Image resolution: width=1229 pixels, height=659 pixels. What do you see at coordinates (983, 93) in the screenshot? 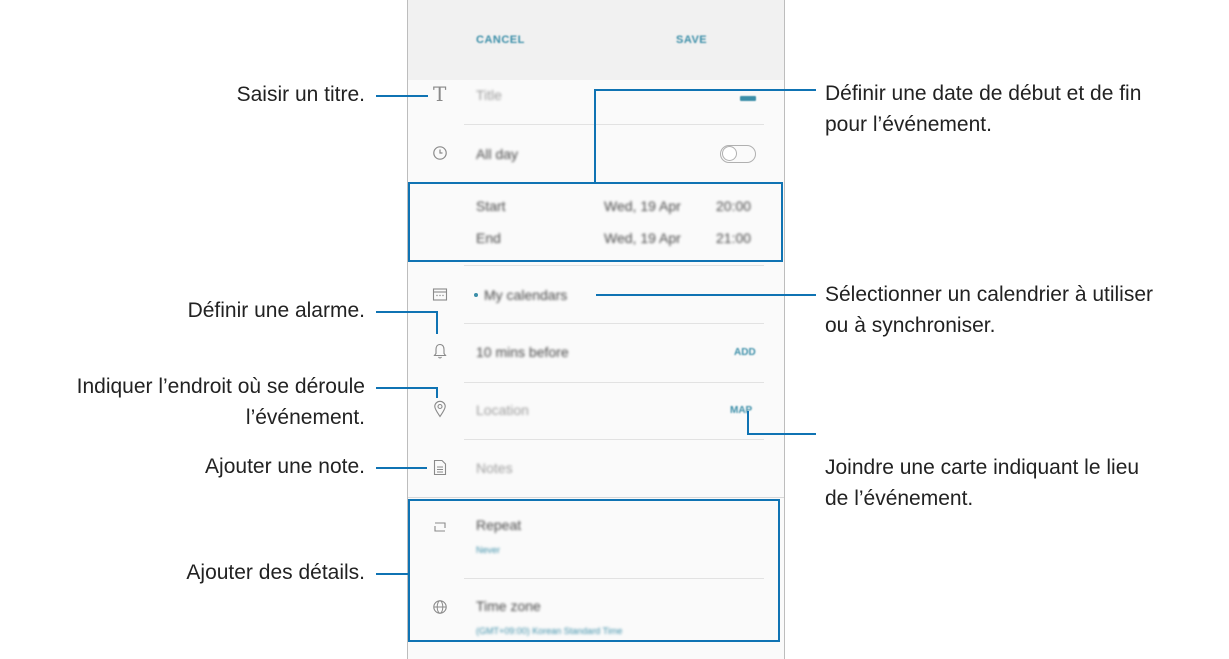
I see `annotation-dates-line1: Définir une date de début et de fin` at bounding box center [983, 93].